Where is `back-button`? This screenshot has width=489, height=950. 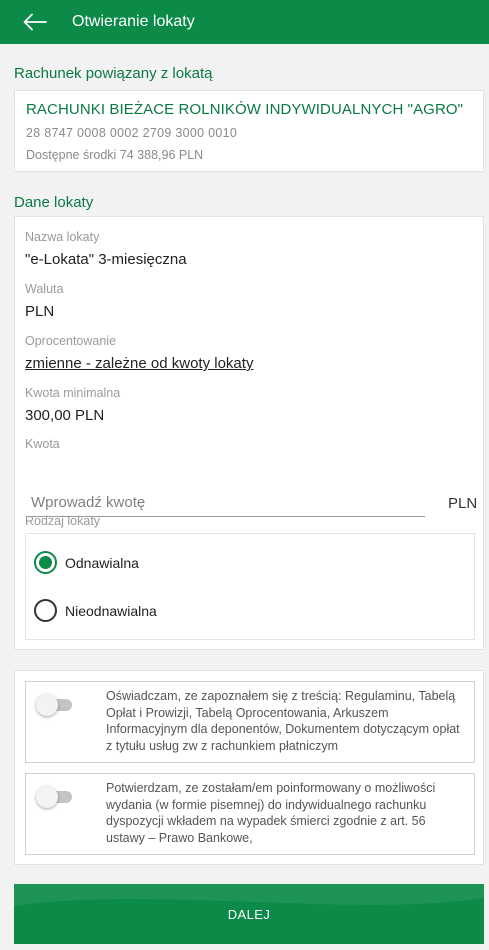
back-button is located at coordinates (35, 22).